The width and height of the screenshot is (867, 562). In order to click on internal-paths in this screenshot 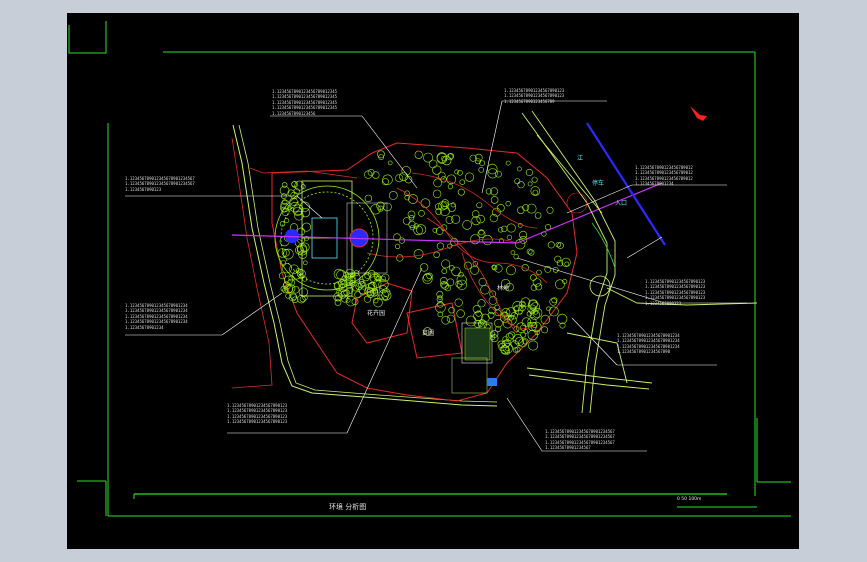, I will do `click(457, 253)`.